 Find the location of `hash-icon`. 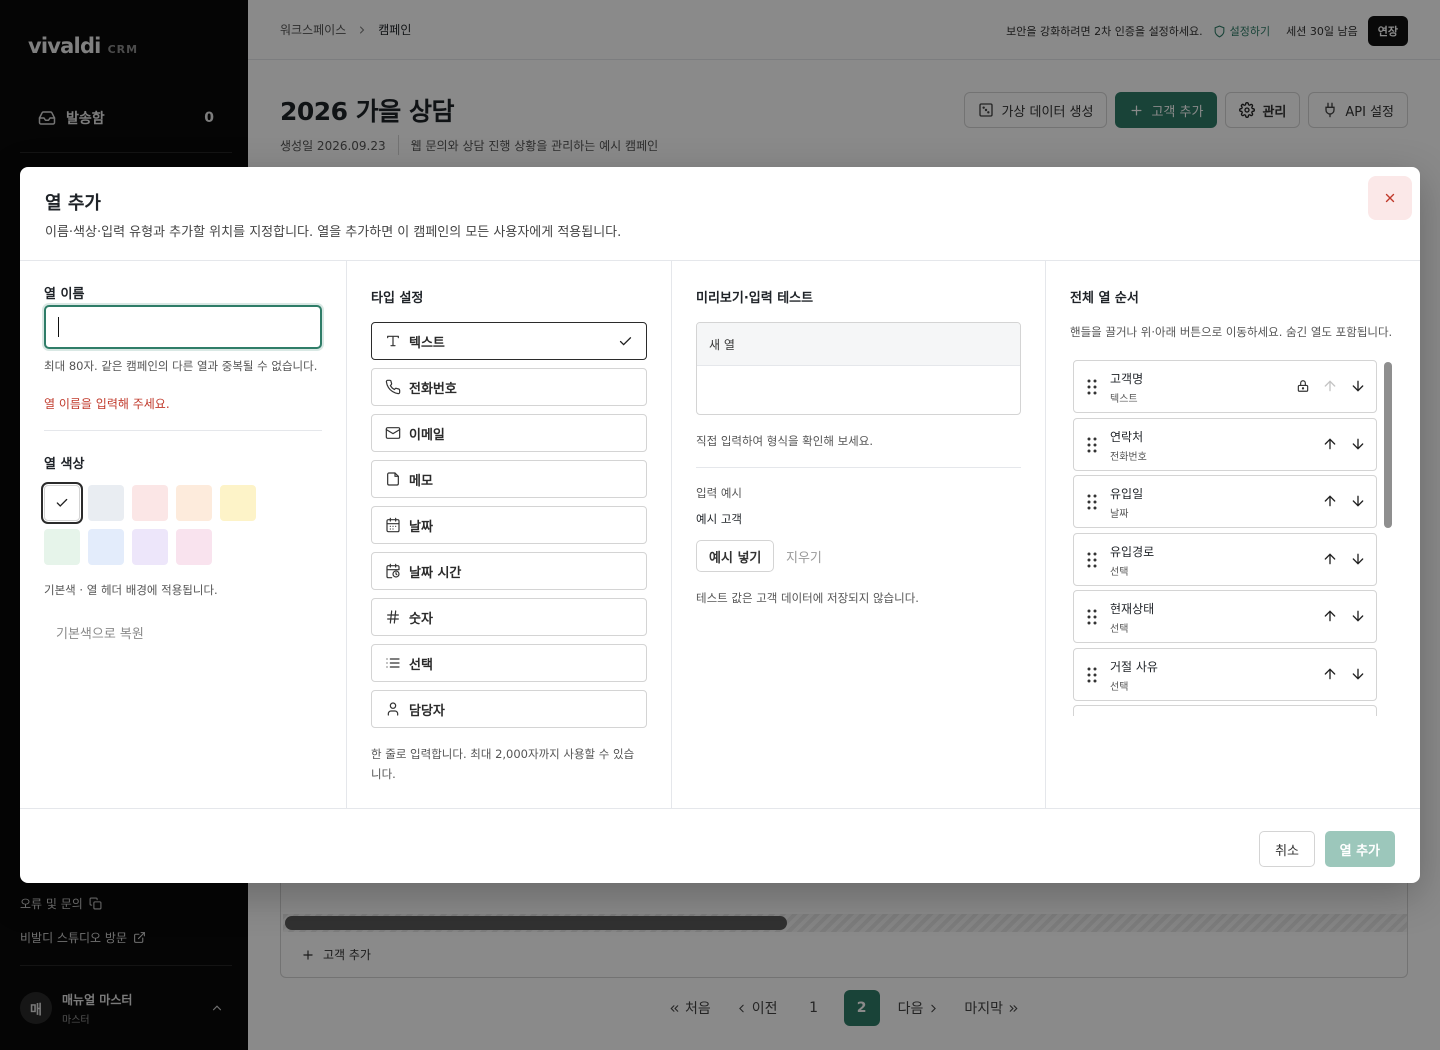

hash-icon is located at coordinates (393, 617).